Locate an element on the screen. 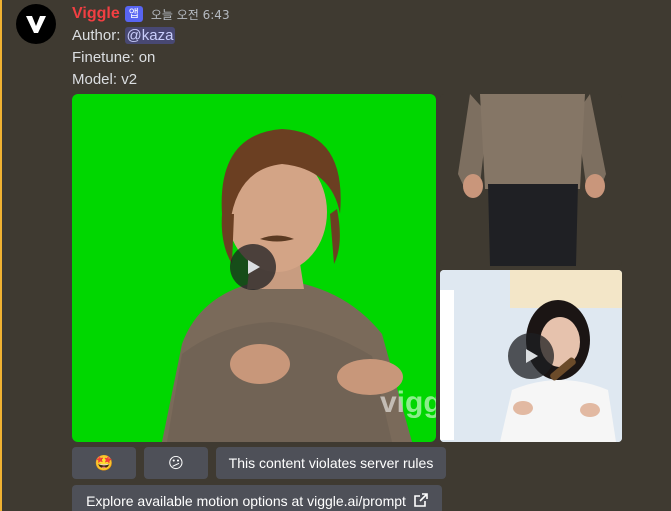  timestamp: 오늘 오전 6:43 is located at coordinates (190, 14).